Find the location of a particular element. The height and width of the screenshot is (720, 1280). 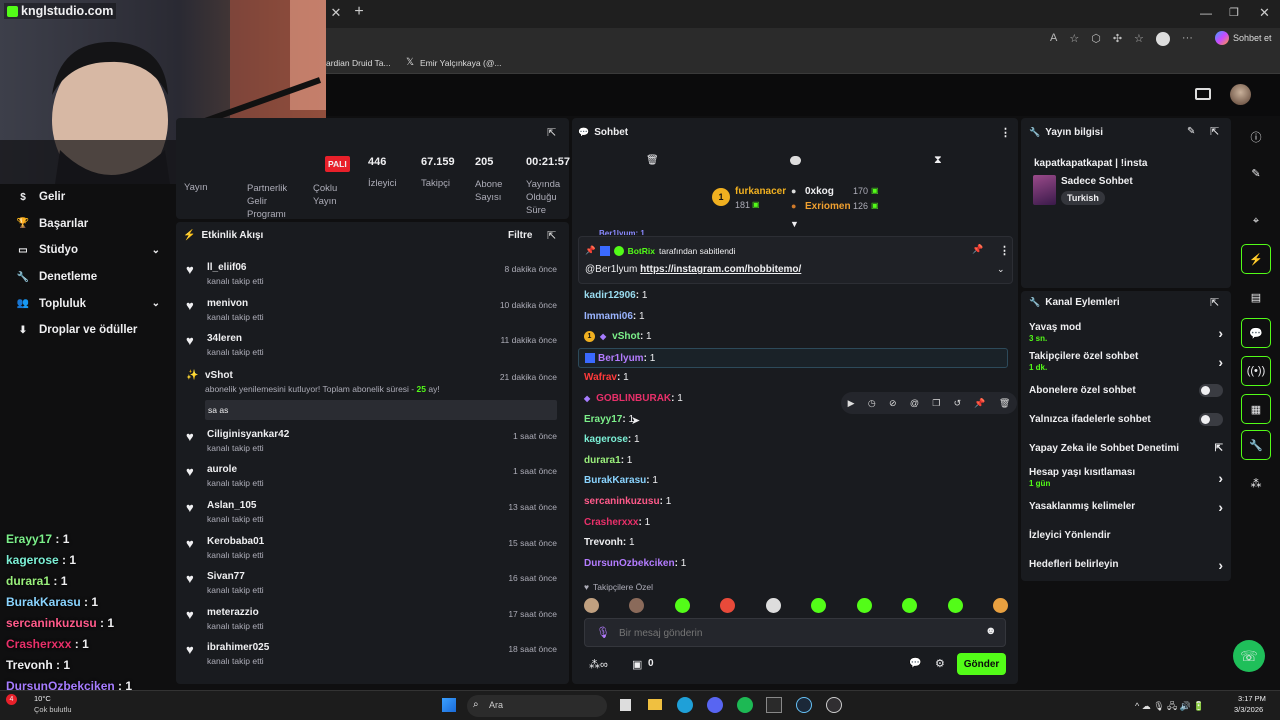

chat-input is located at coordinates (789, 633).